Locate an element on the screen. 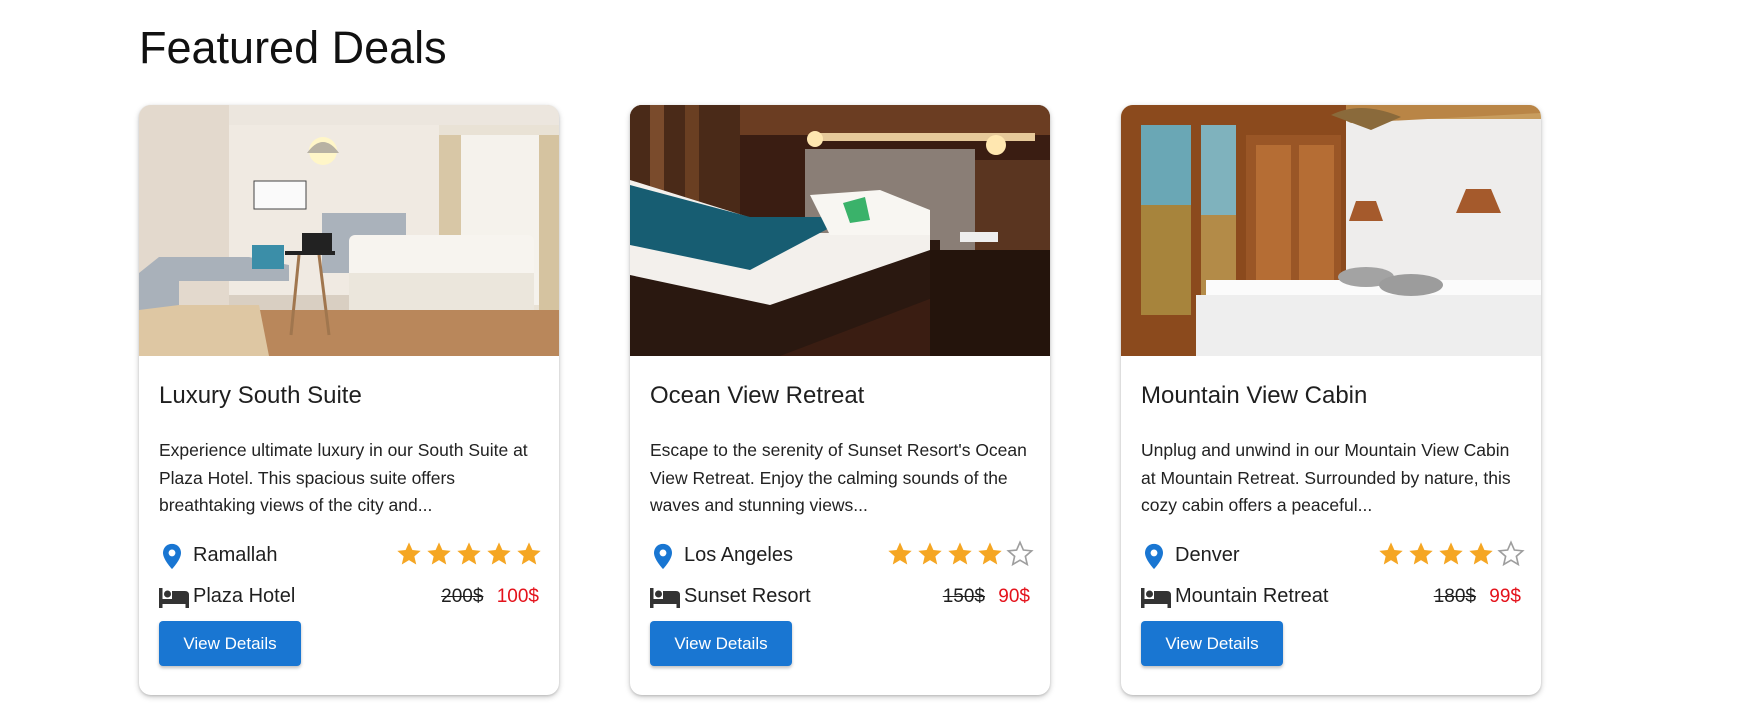 This screenshot has height=710, width=1738. original-price: 180$ is located at coordinates (1455, 596).